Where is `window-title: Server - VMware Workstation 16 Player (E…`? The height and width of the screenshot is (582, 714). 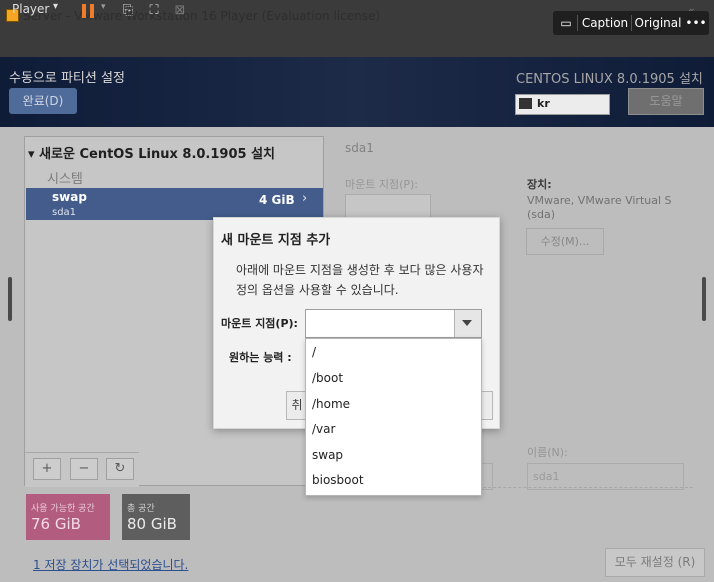
window-title: Server - VMware Workstation 16 Player (E… is located at coordinates (202, 16).